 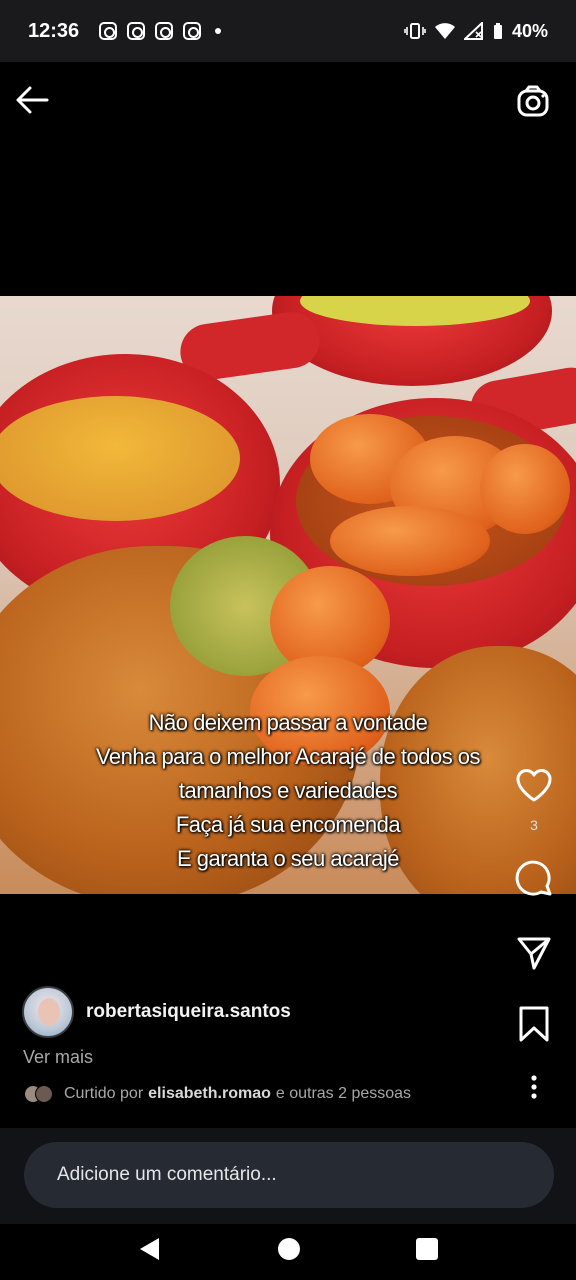 What do you see at coordinates (188, 1012) in the screenshot?
I see `author-username: robertasiqueira.santos` at bounding box center [188, 1012].